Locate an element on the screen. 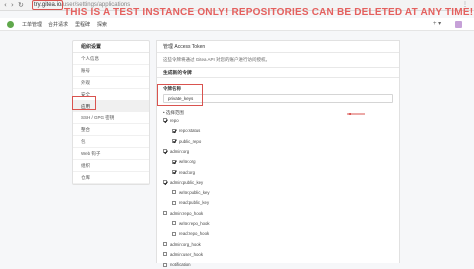  access-token-description: 这些令牌将通过 Gitea API 对您的账户进行访问授权。 is located at coordinates (217, 59).